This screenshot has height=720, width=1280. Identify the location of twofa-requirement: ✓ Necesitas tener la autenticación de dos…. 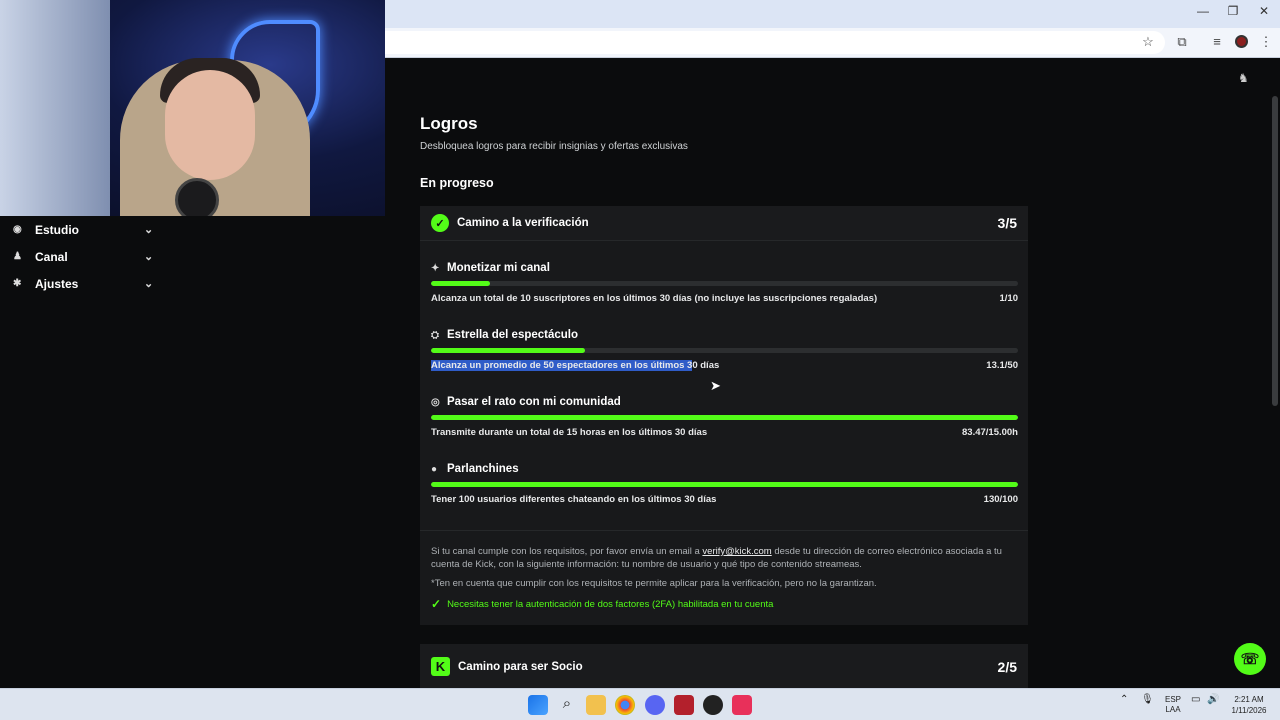
(602, 604).